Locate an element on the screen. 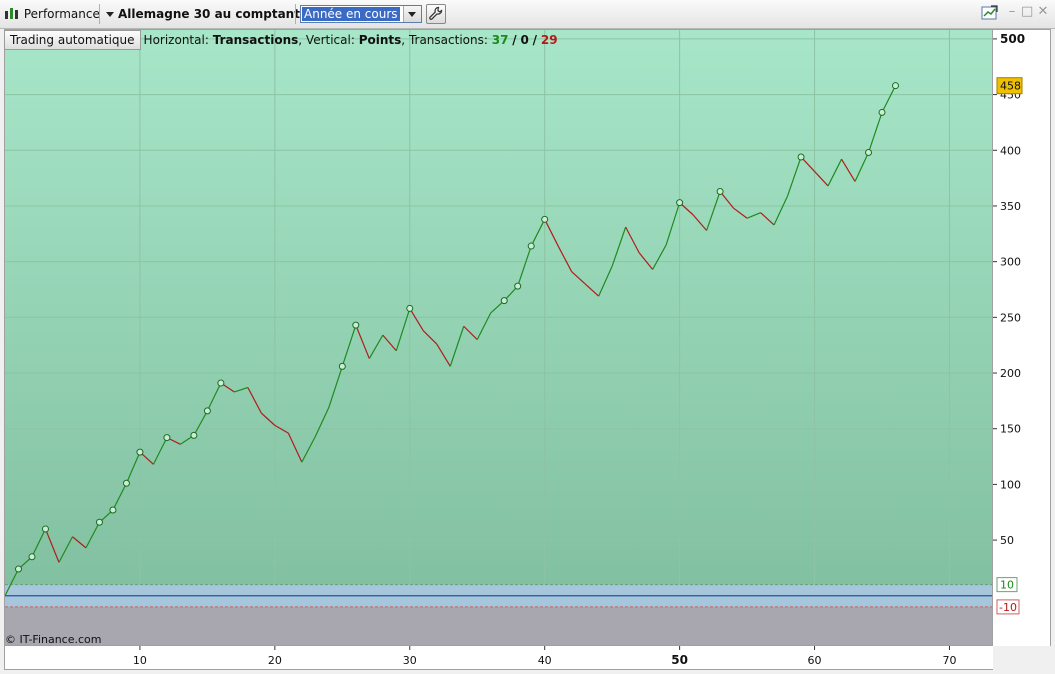 The height and width of the screenshot is (674, 1055). y-tick-label: 350 is located at coordinates (1010, 206).